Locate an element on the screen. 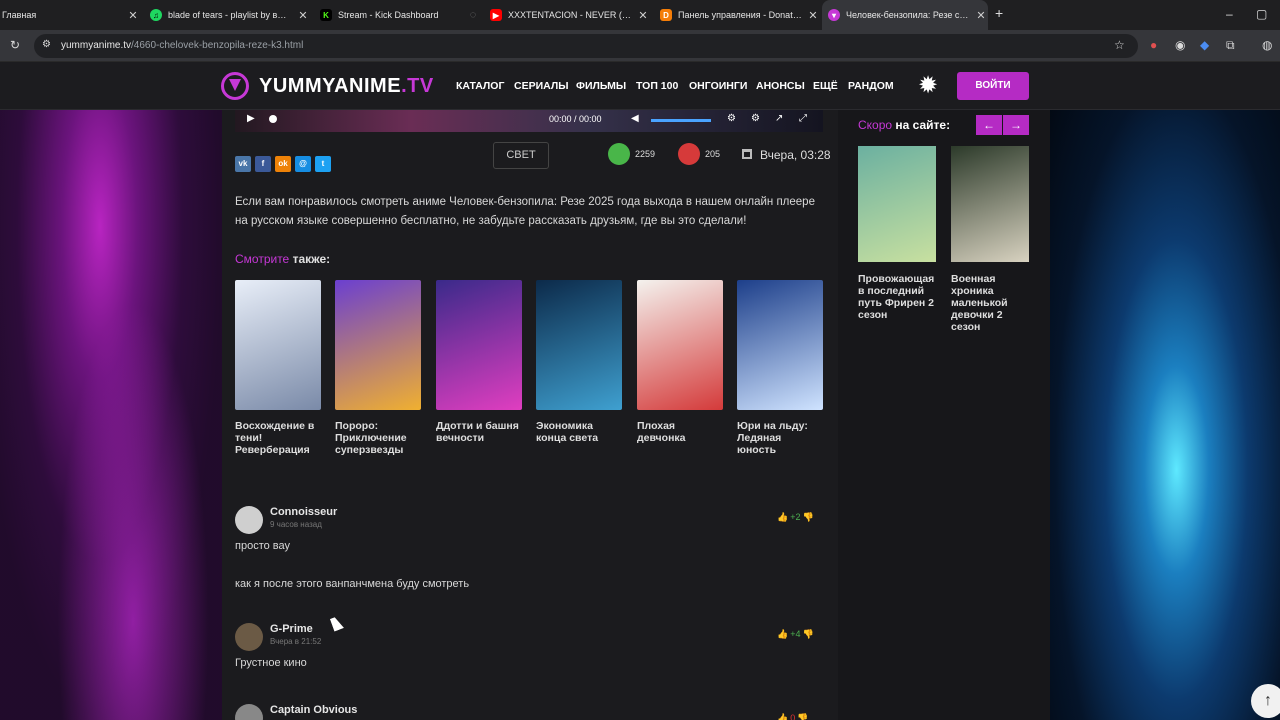 The image size is (1280, 720). likes-count: 2259 is located at coordinates (645, 154).